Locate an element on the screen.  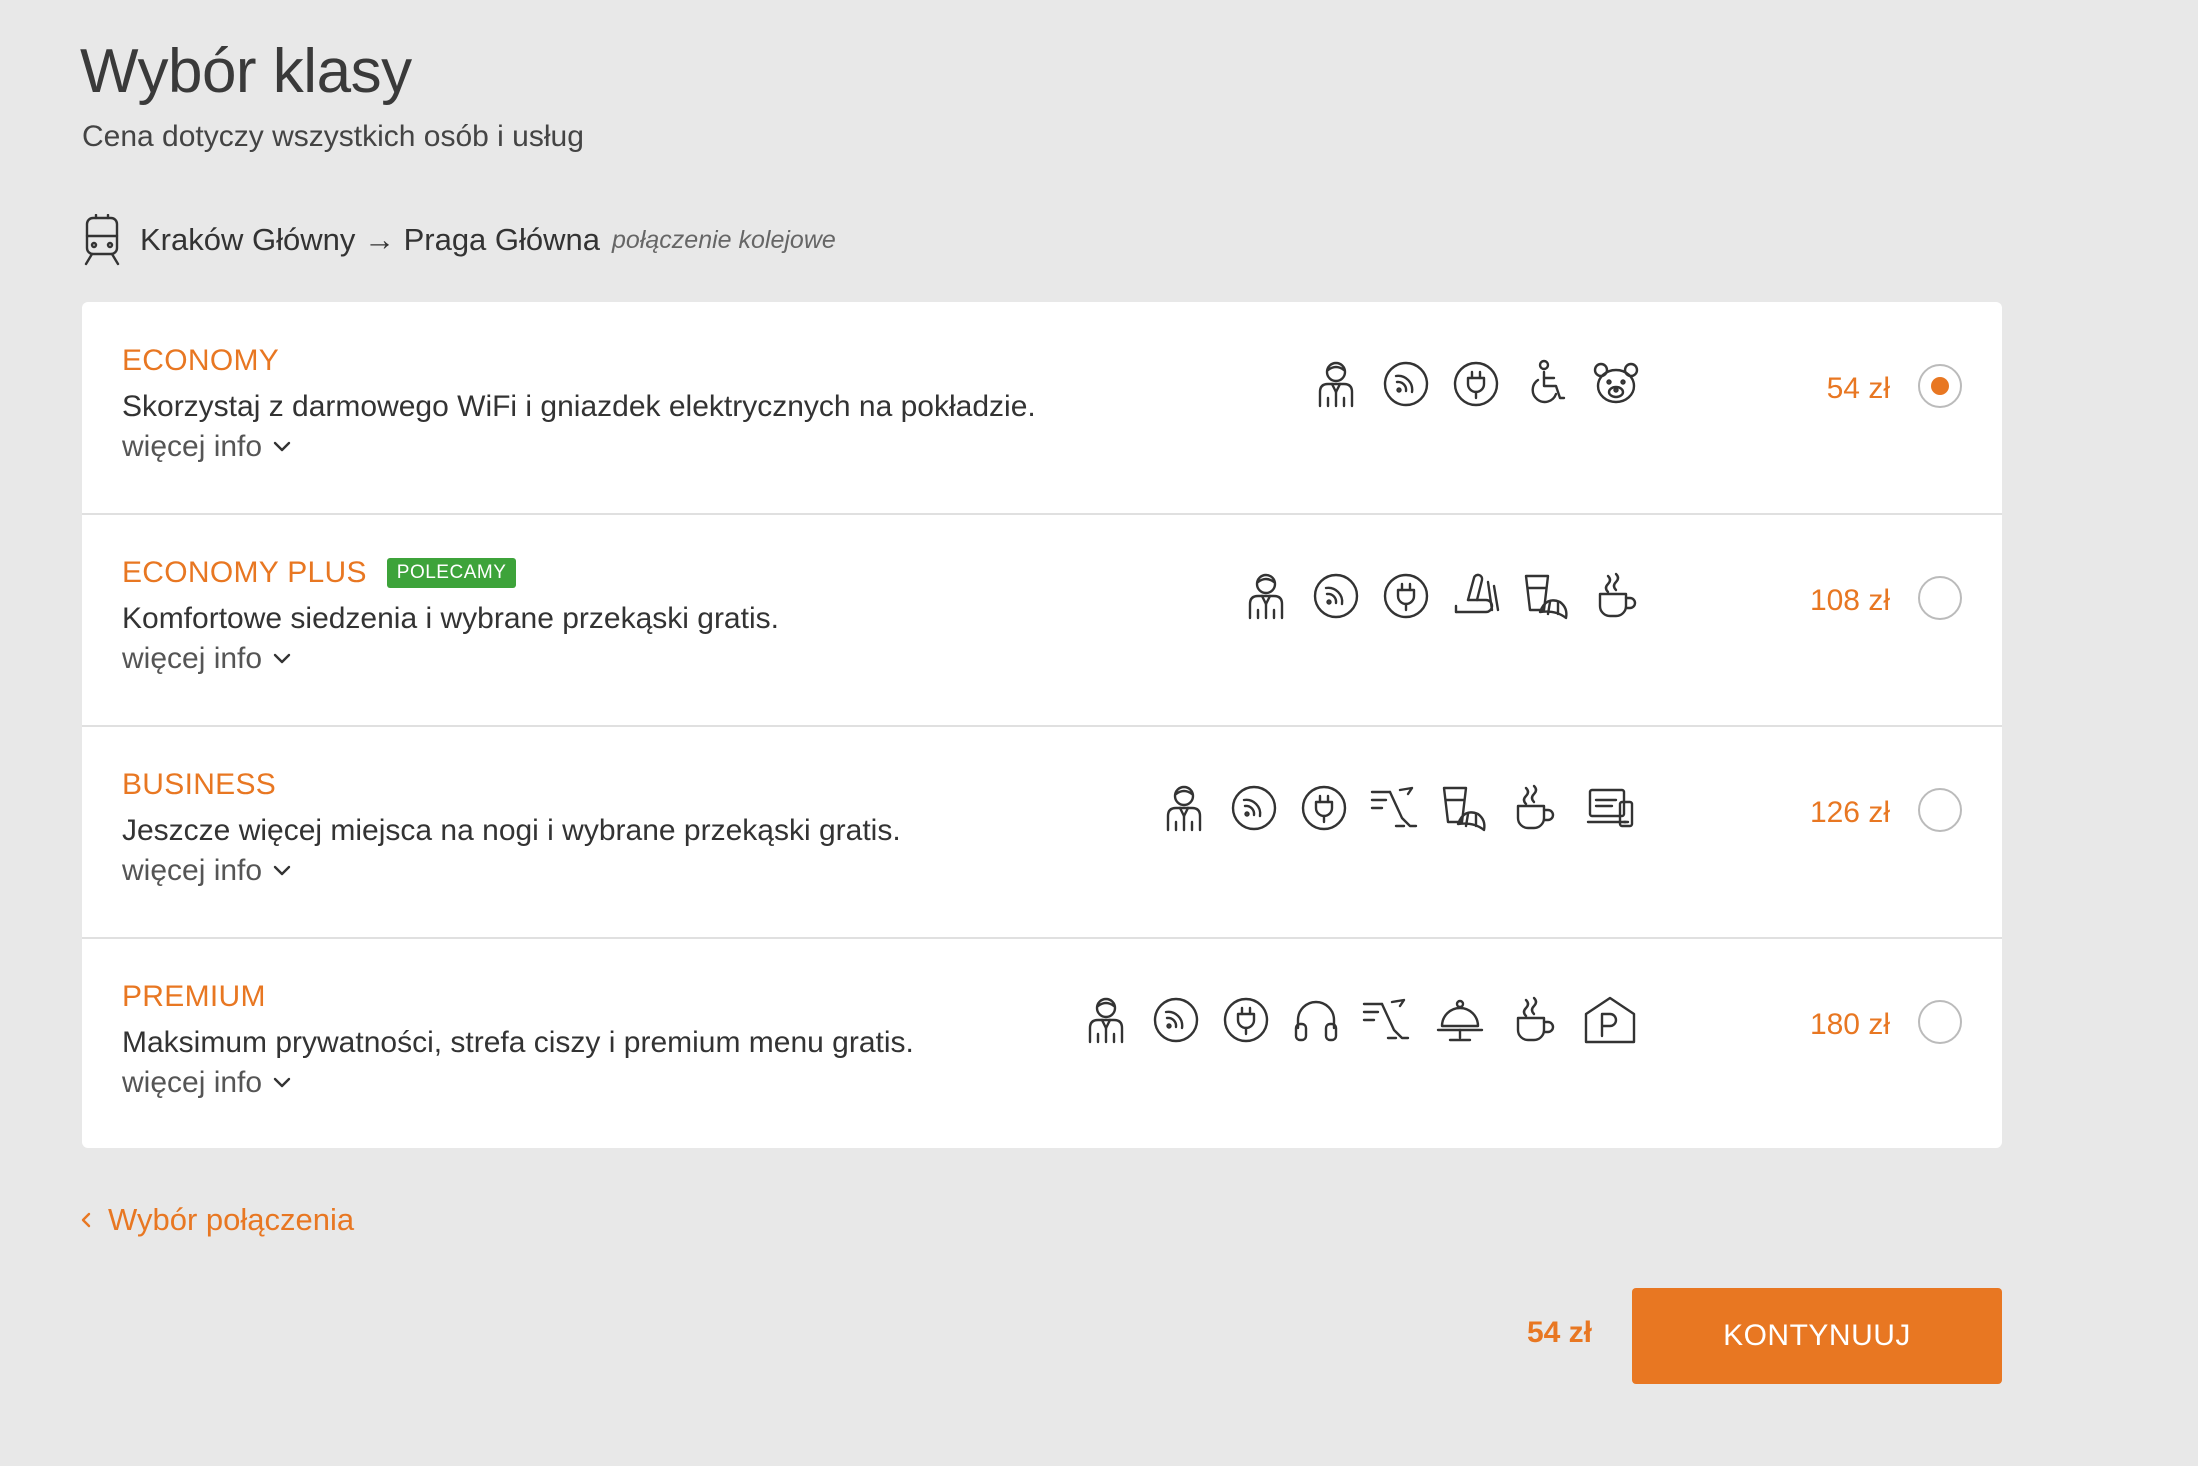
continue-button: KONTYNUUJ is located at coordinates (1817, 1336).